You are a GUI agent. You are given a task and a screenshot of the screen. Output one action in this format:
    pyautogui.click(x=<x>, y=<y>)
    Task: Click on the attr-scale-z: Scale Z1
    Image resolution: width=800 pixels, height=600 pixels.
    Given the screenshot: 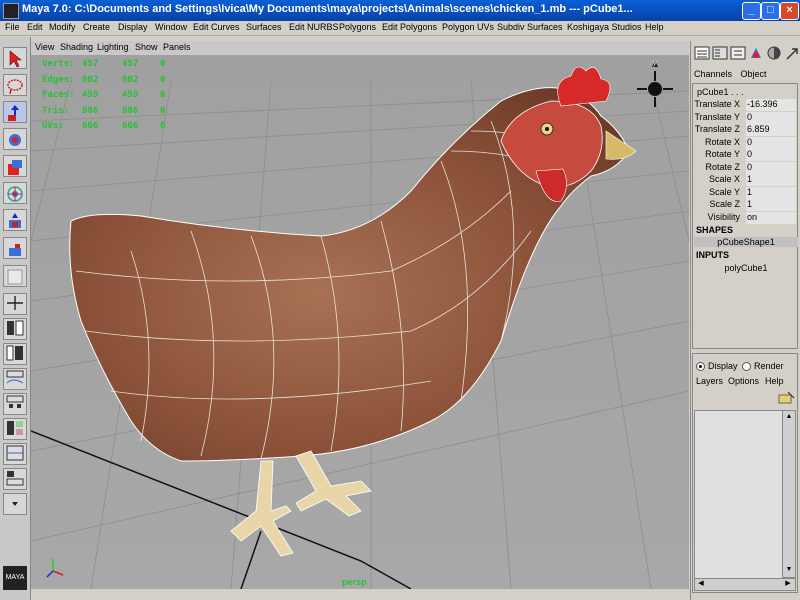 What is the action you would take?
    pyautogui.click(x=746, y=205)
    